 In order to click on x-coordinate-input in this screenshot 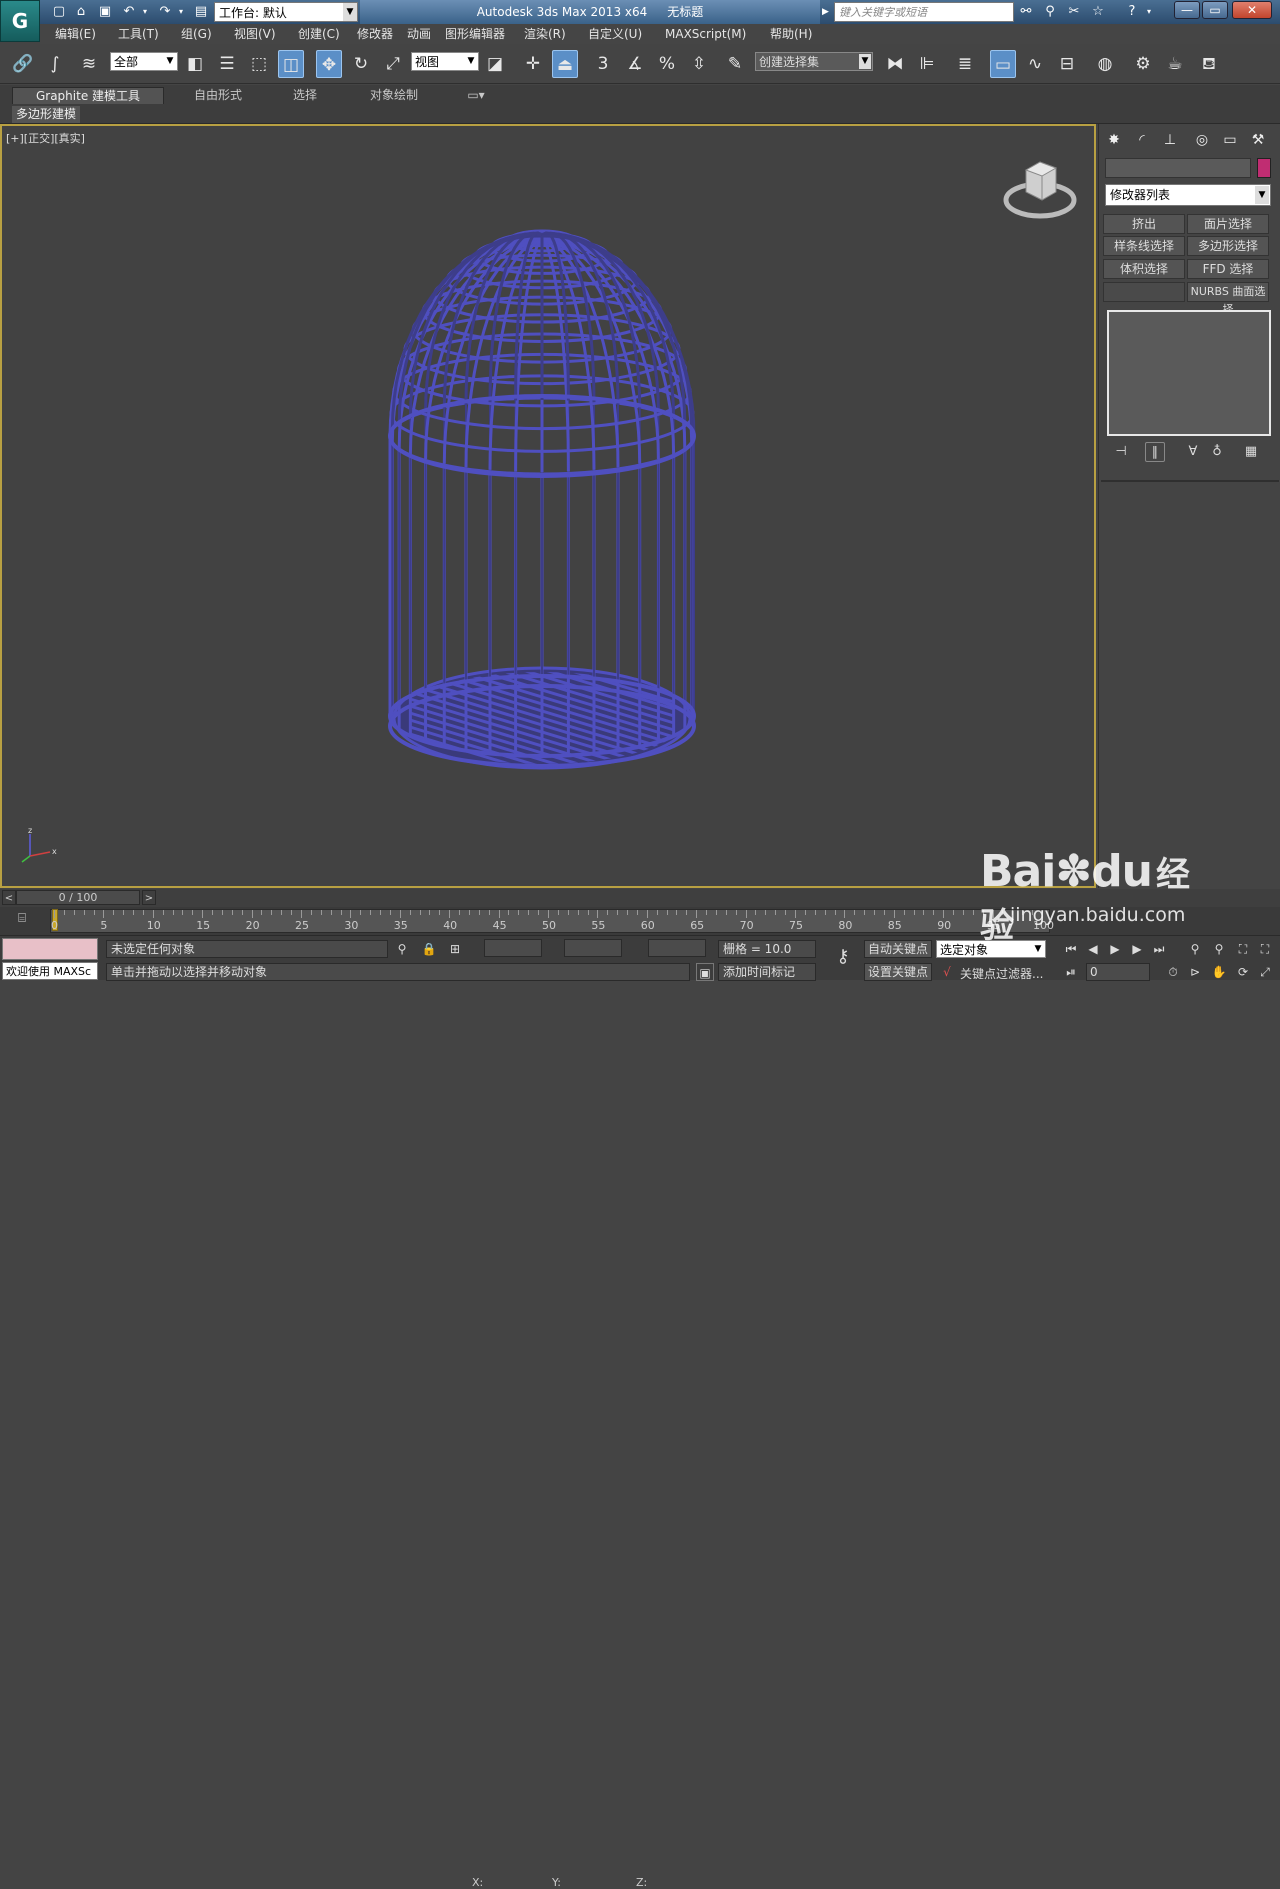, I will do `click(513, 948)`.